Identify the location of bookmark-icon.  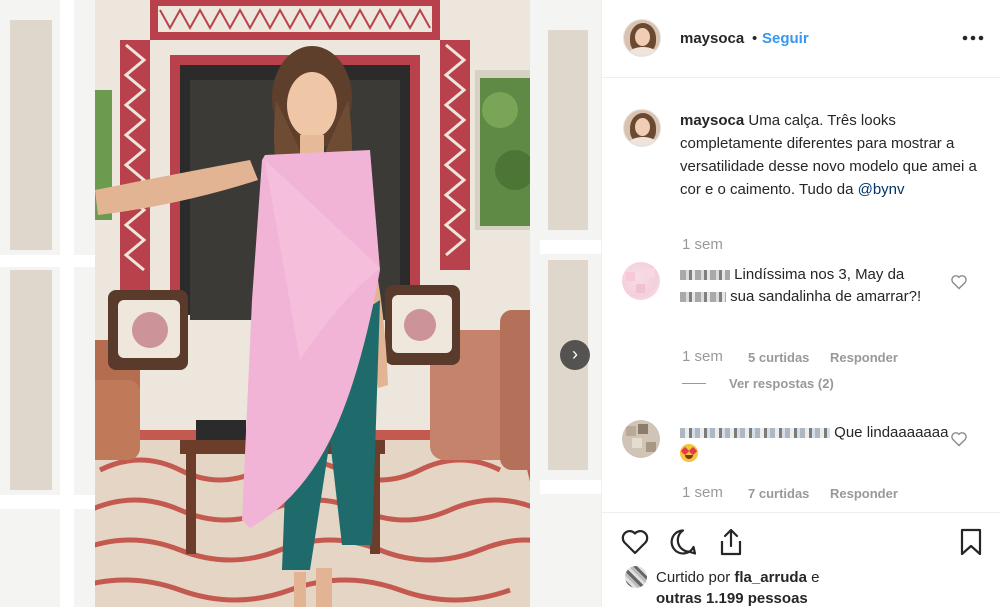
(971, 542).